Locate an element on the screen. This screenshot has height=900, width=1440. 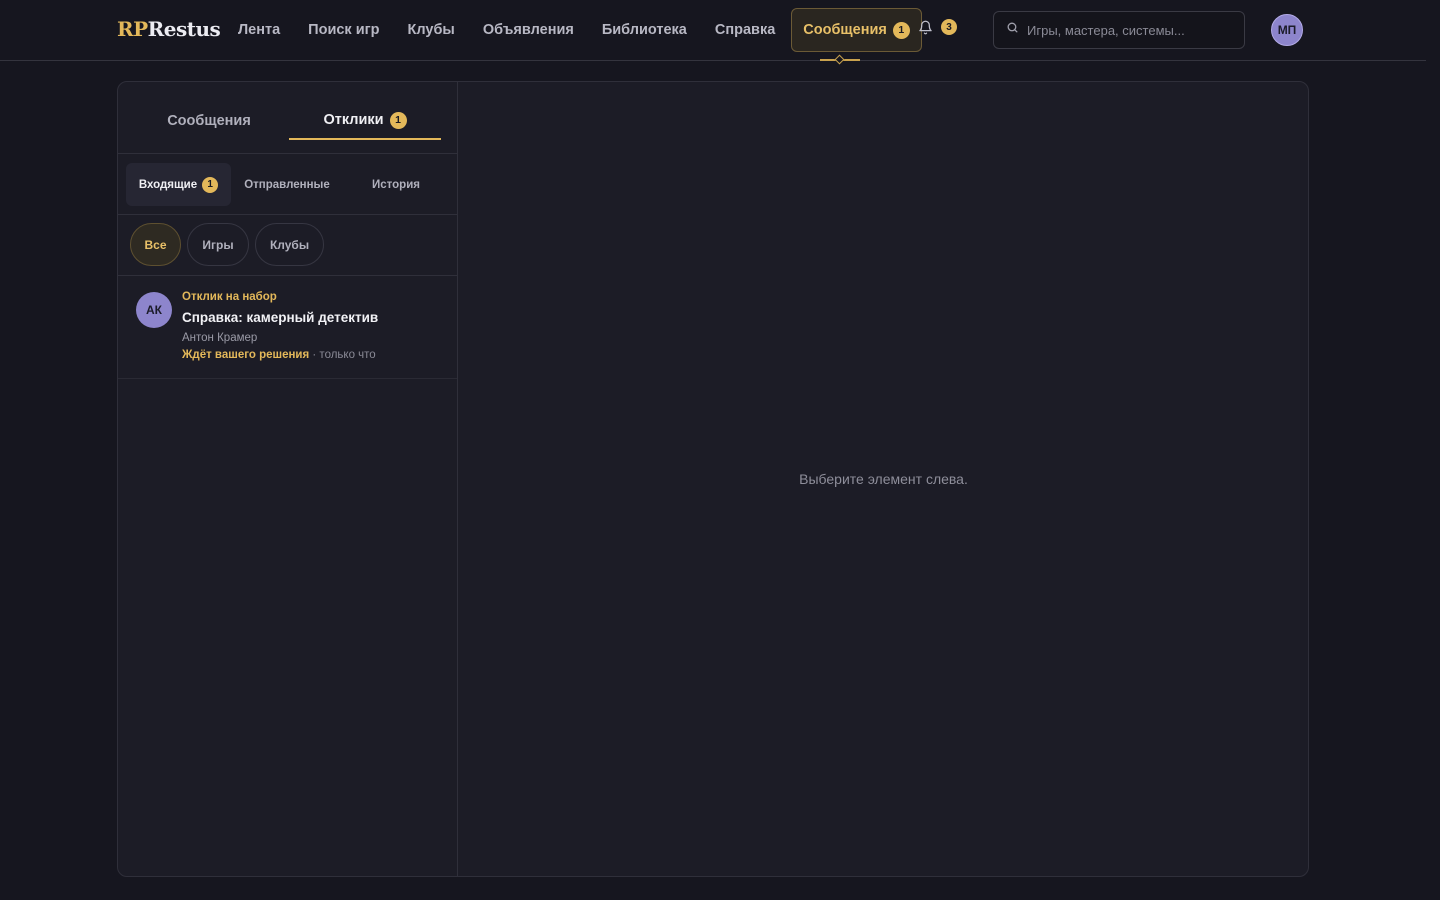
filter-chips: Все Игры Клубы is located at coordinates (287, 245).